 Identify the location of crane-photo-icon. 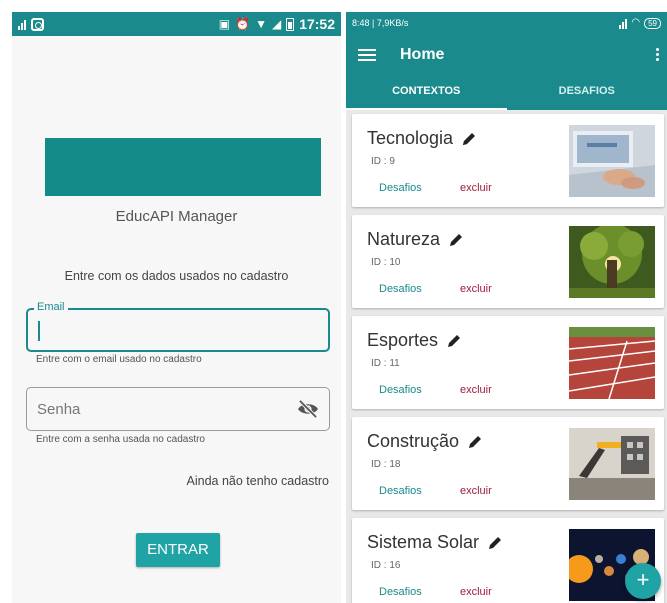
(612, 464).